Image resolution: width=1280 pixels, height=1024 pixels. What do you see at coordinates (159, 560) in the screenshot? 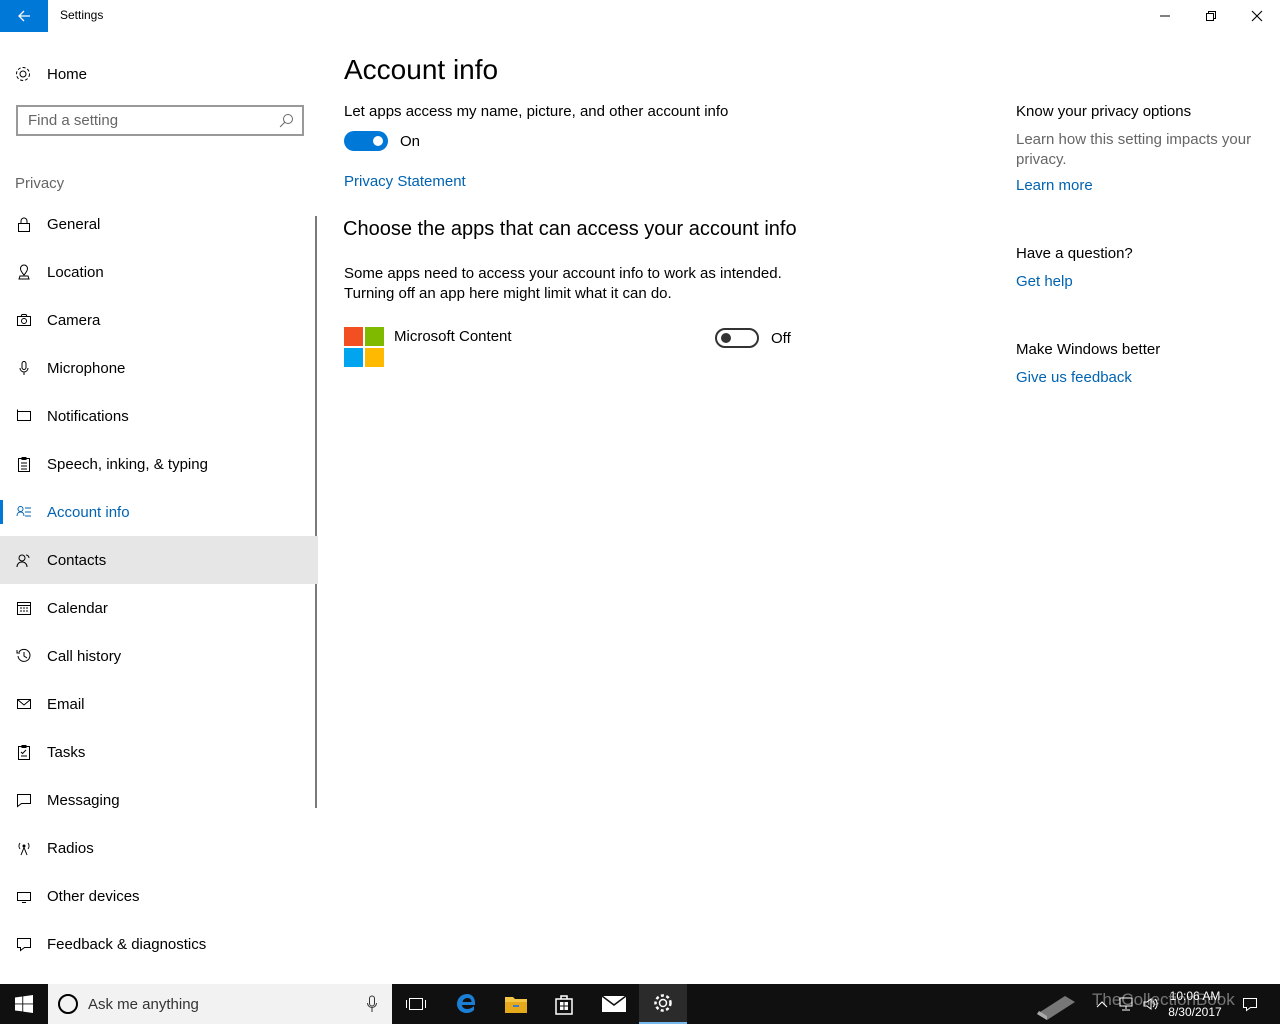
I see `sidebar-item-contacts: Contacts` at bounding box center [159, 560].